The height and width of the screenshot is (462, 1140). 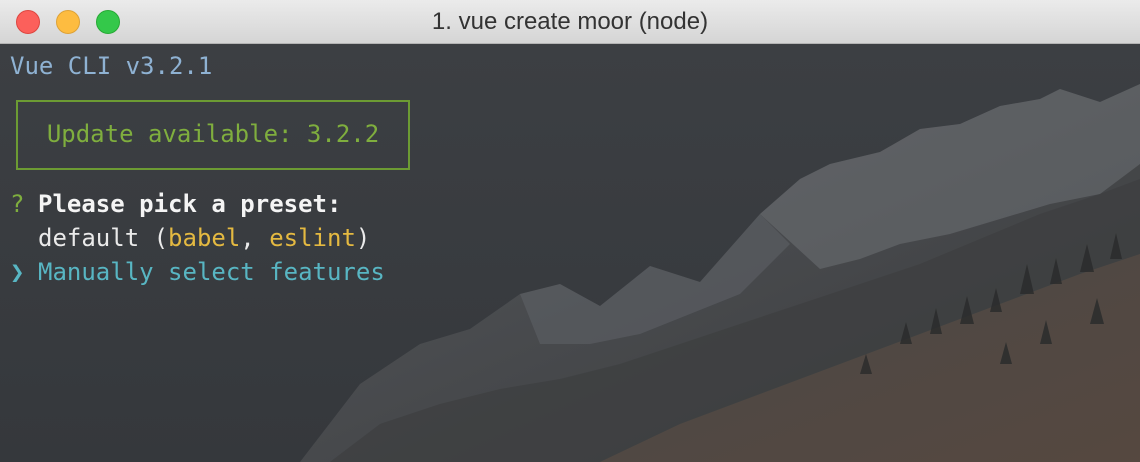 What do you see at coordinates (111, 66) in the screenshot?
I see `cli-version-line: Vue CLI v3.2.1` at bounding box center [111, 66].